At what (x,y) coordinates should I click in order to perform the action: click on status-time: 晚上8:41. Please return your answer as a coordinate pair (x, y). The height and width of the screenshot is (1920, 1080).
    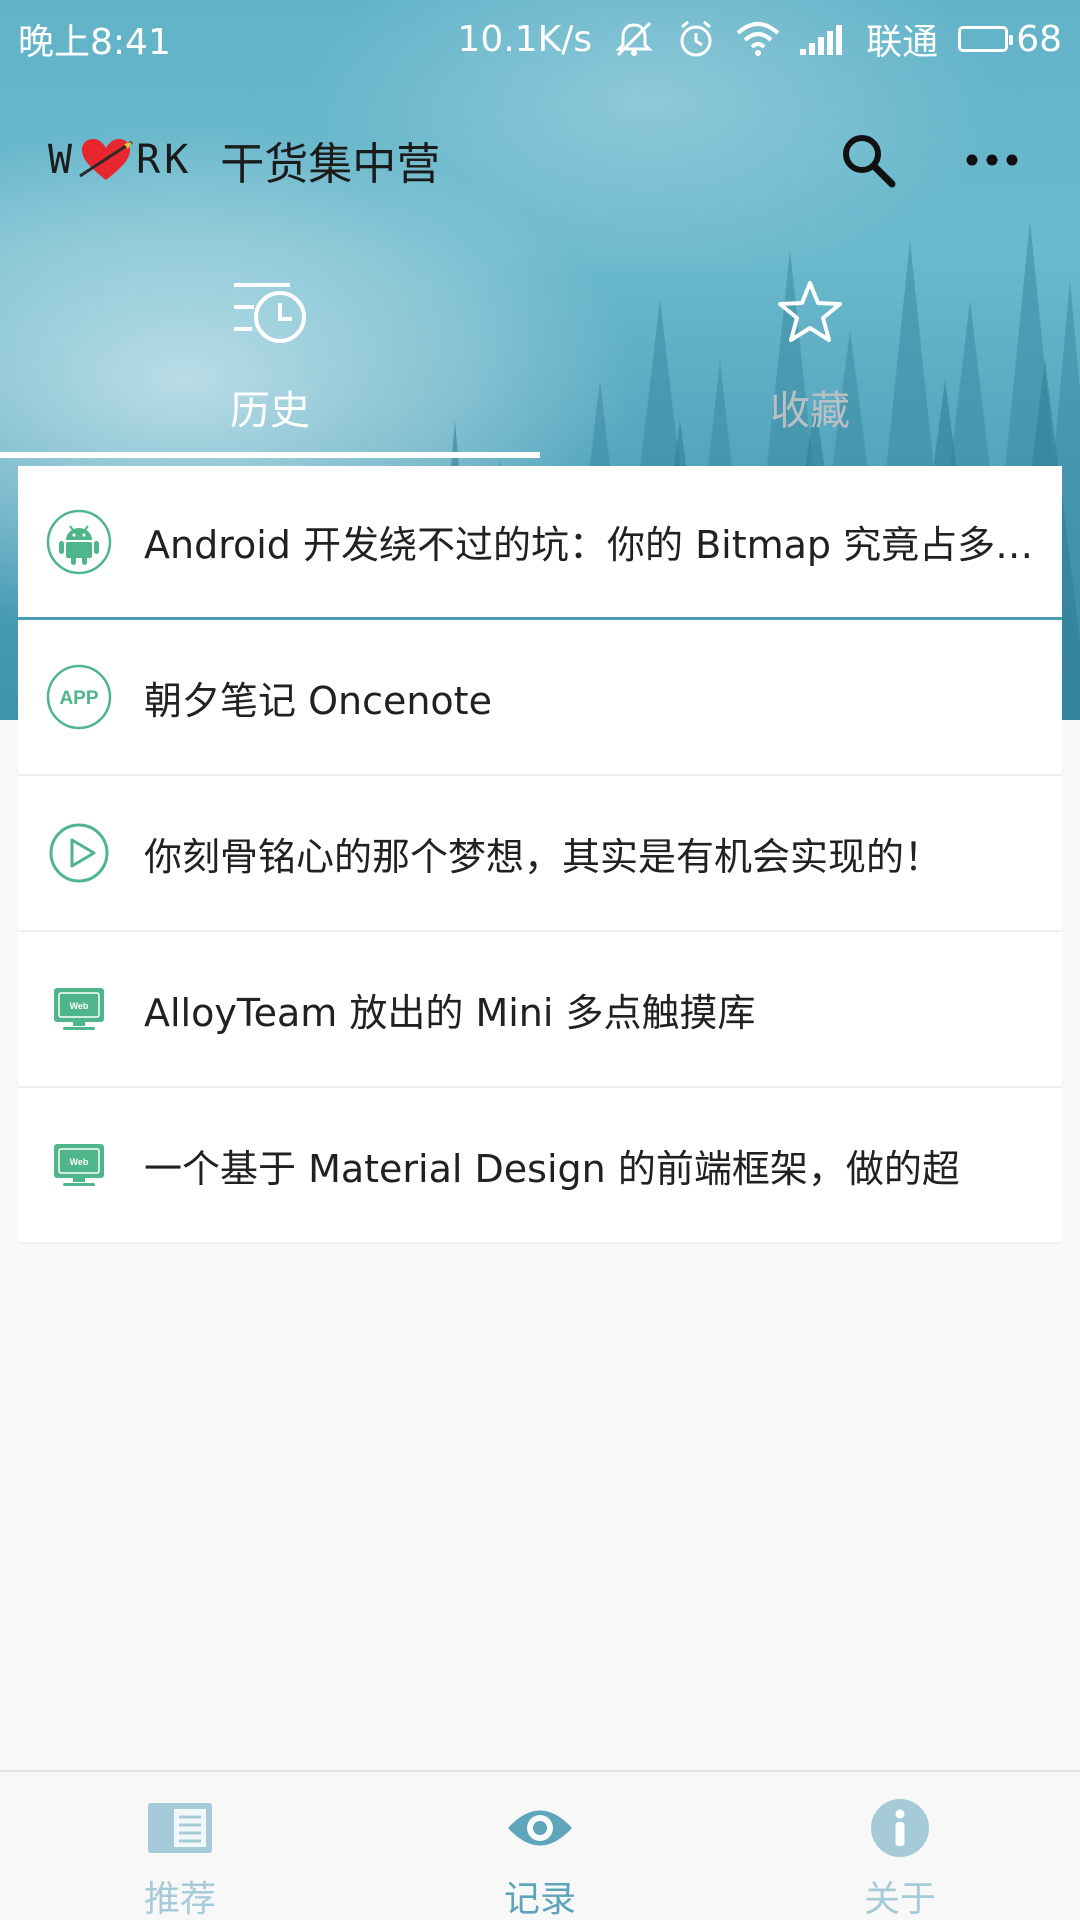
    Looking at the image, I should click on (94, 42).